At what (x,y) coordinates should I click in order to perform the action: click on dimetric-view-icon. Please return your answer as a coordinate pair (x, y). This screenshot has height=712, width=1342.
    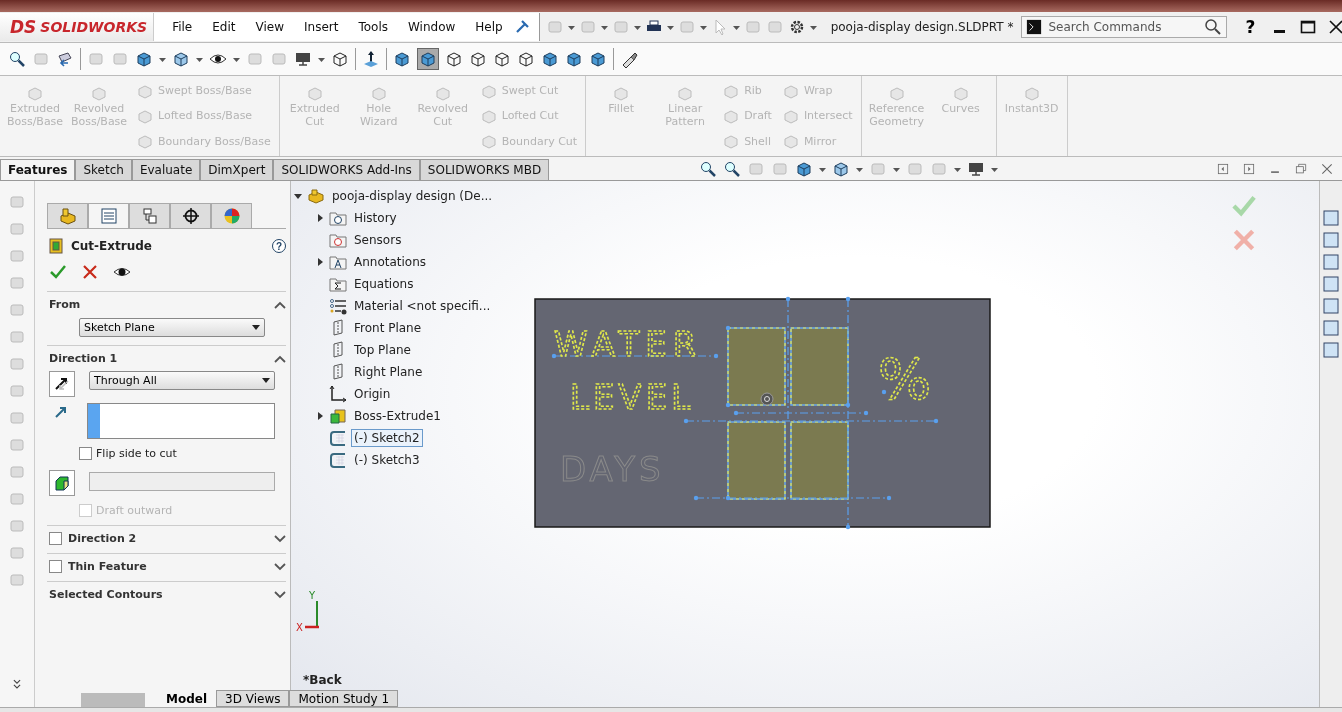
    Looking at the image, I should click on (574, 59).